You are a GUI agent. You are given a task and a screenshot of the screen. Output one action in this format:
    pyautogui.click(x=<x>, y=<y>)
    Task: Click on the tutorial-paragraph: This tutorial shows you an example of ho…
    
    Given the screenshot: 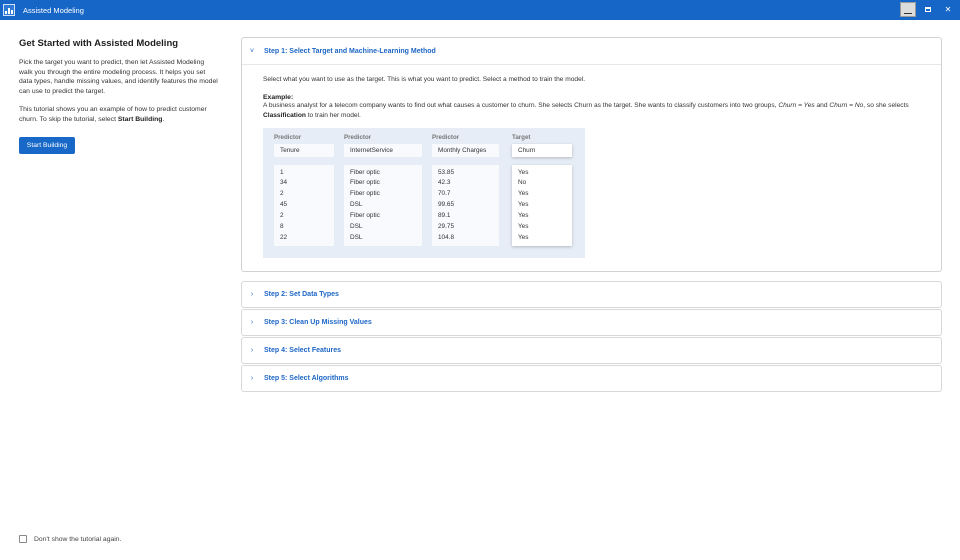 What is the action you would take?
    pyautogui.click(x=113, y=114)
    